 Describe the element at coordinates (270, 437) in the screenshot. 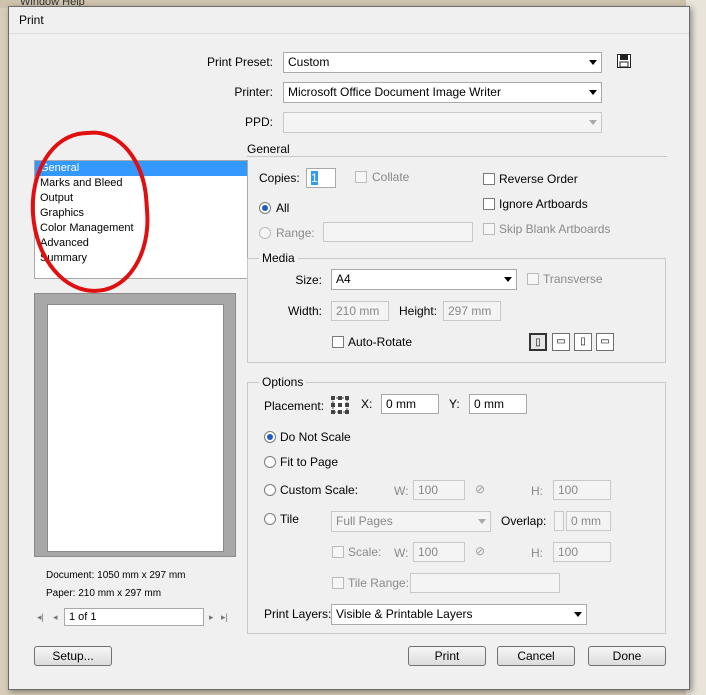

I see `do-not-scale-radio` at that location.